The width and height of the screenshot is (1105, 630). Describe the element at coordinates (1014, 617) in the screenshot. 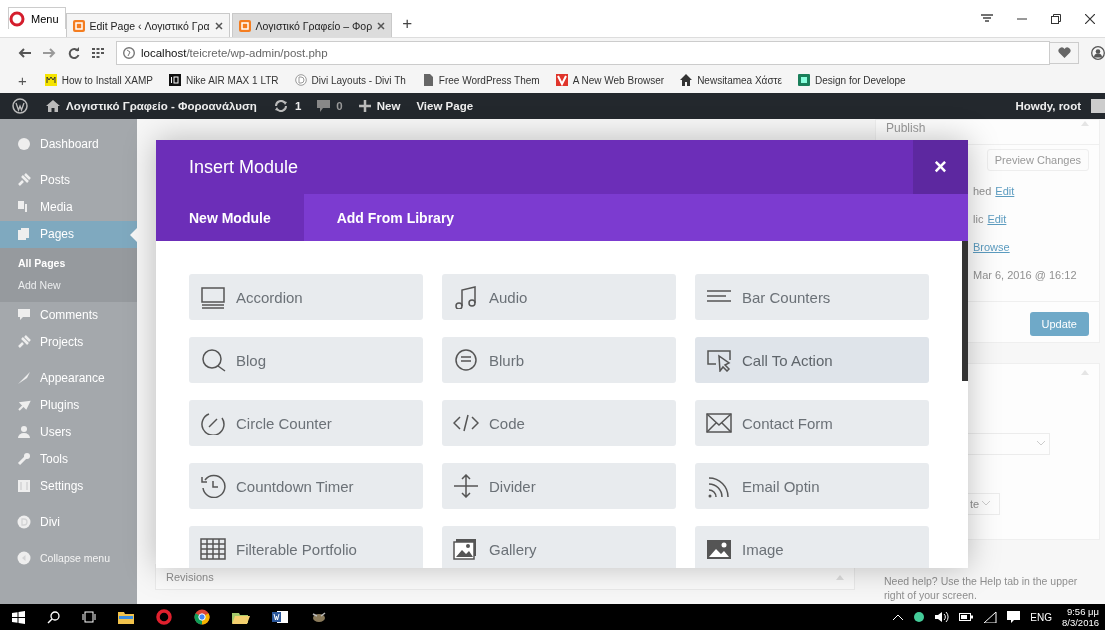

I see `notifications-icon` at that location.